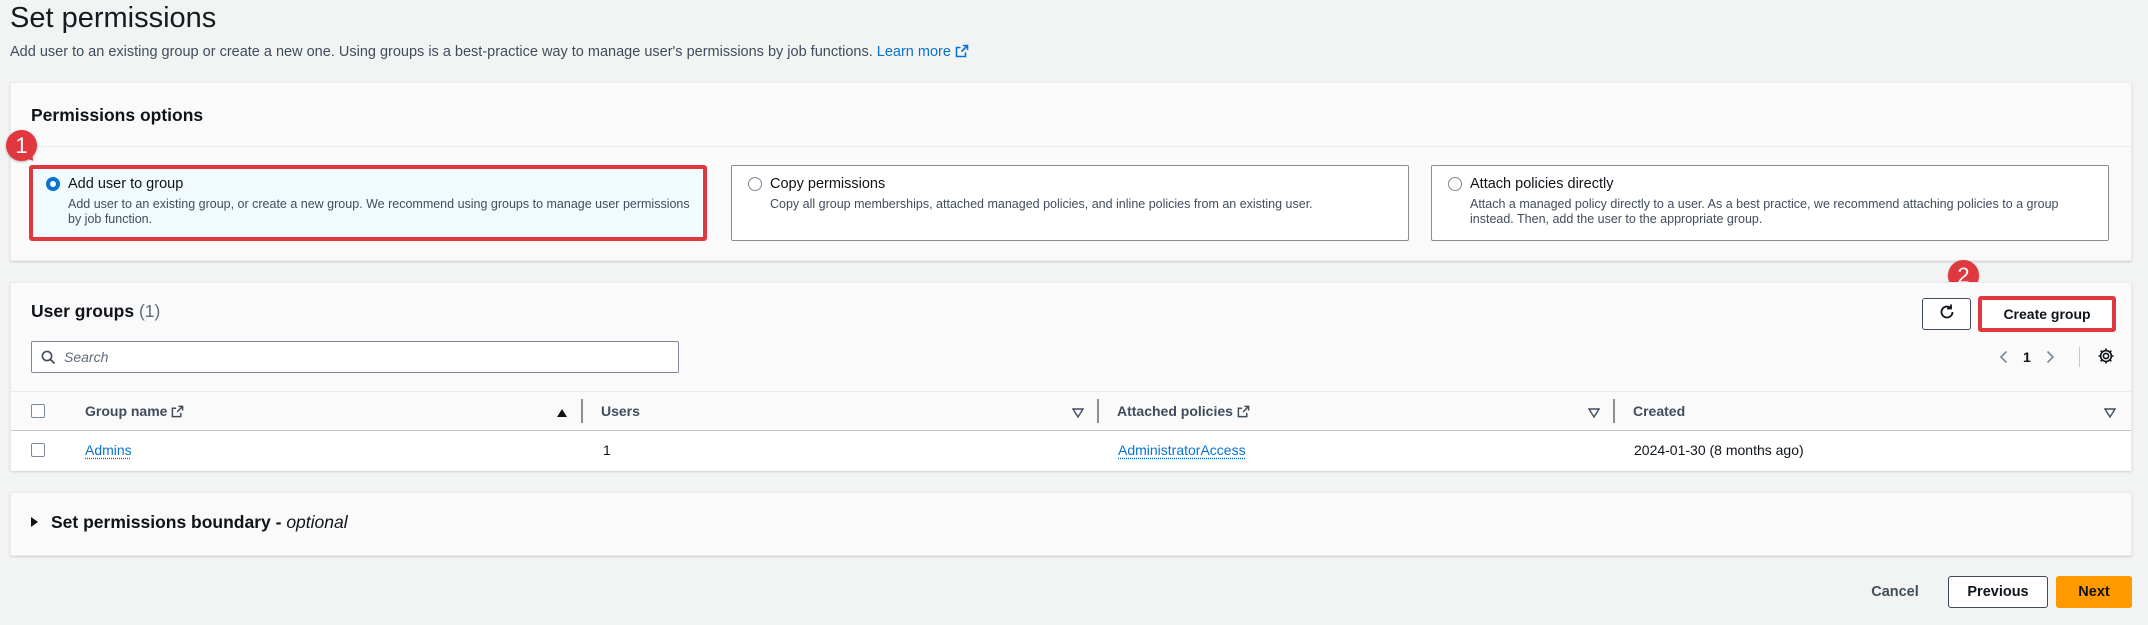 The width and height of the screenshot is (2148, 625). I want to click on gear-icon, so click(2106, 358).